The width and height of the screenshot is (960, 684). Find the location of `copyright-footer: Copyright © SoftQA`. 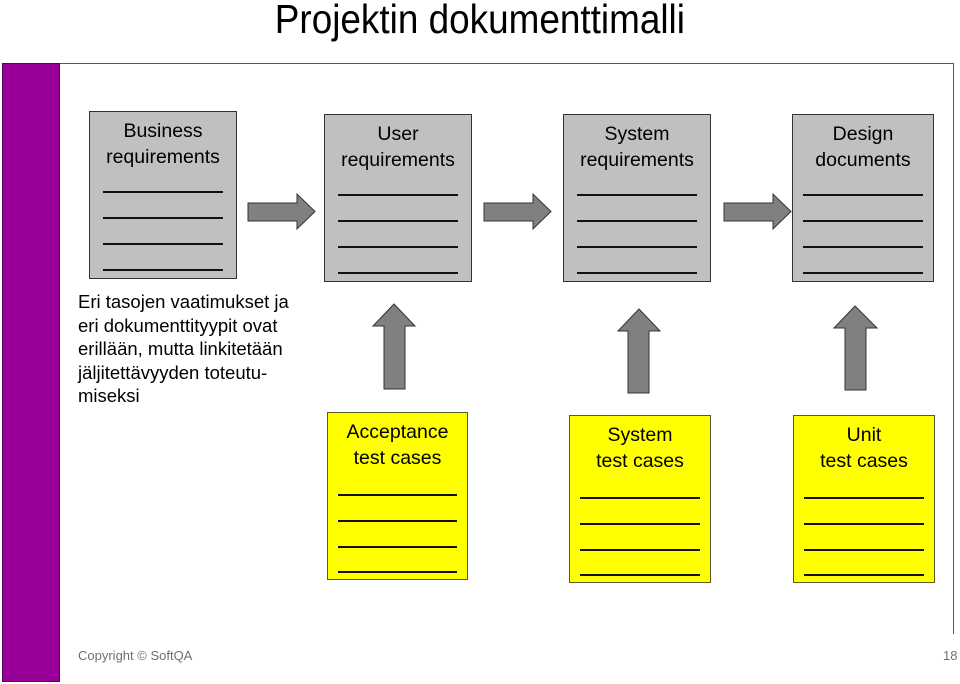

copyright-footer: Copyright © SoftQA is located at coordinates (135, 655).